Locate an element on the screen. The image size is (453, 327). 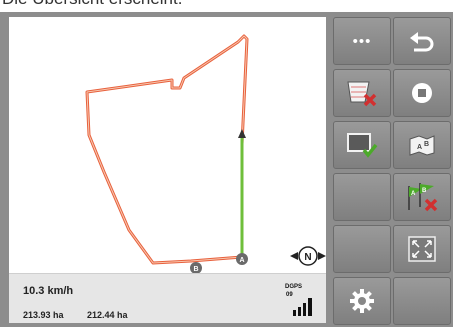
more-dots-icon: ••• is located at coordinates (362, 41).